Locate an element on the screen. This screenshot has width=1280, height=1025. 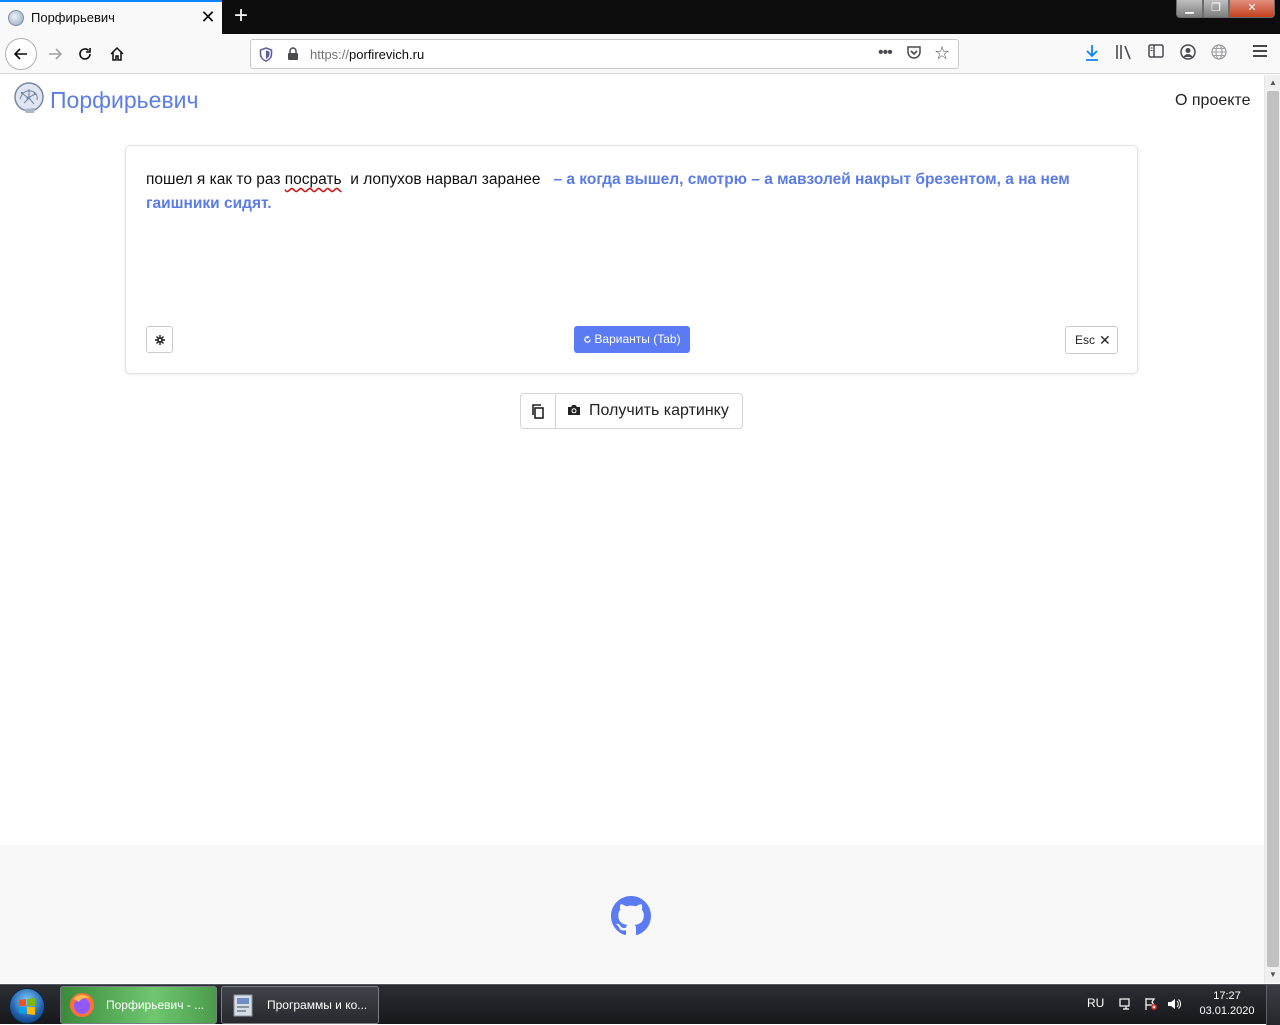
forward-icon is located at coordinates (56, 54).